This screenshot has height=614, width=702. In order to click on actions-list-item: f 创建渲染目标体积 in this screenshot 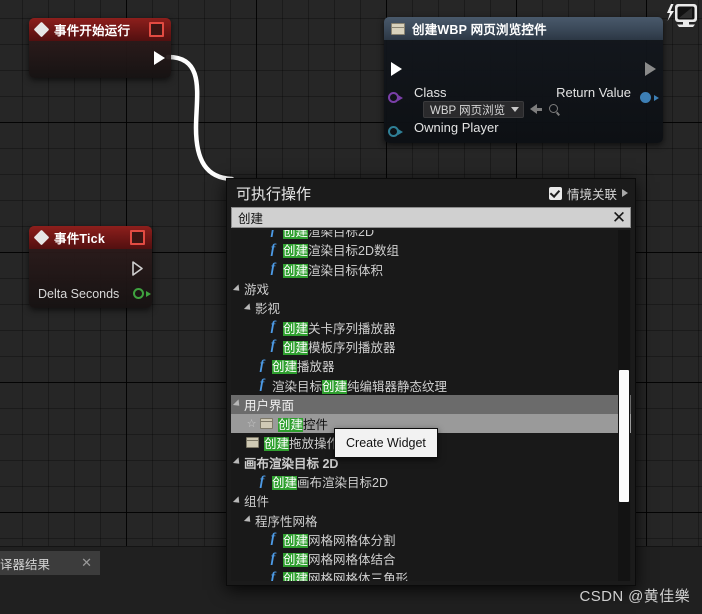, I will do `click(431, 269)`.